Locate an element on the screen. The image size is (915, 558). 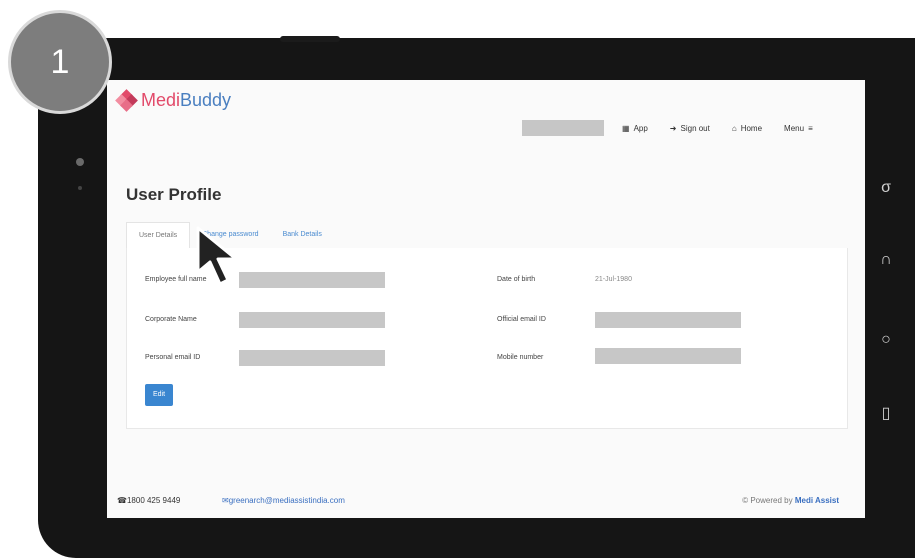
edit-button: Edit is located at coordinates (159, 395).